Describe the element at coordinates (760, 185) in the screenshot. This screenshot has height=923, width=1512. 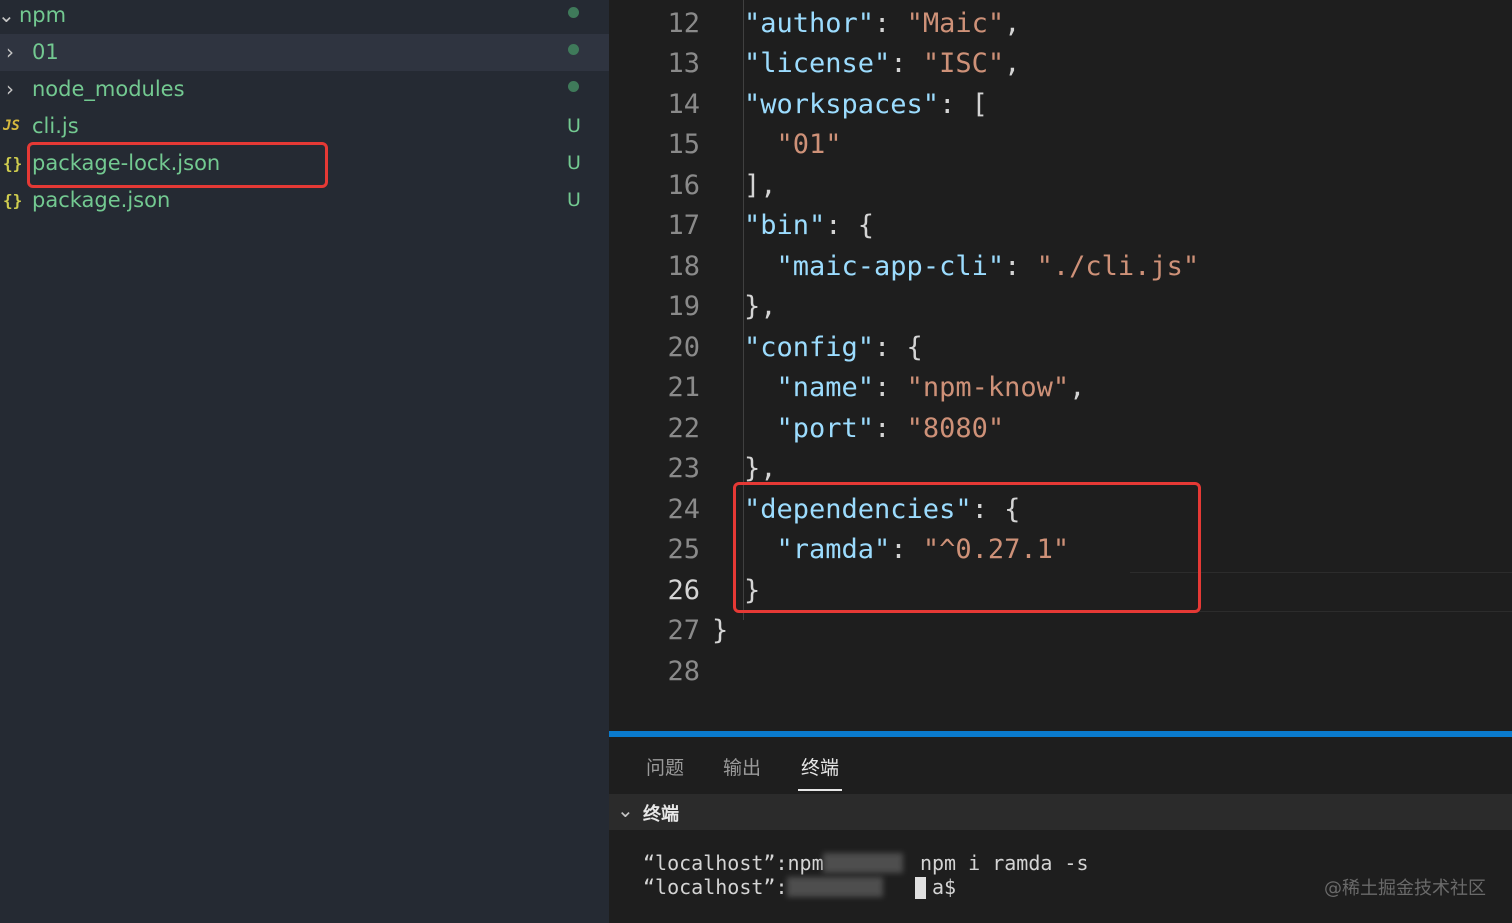
I see `code-text: ],` at that location.